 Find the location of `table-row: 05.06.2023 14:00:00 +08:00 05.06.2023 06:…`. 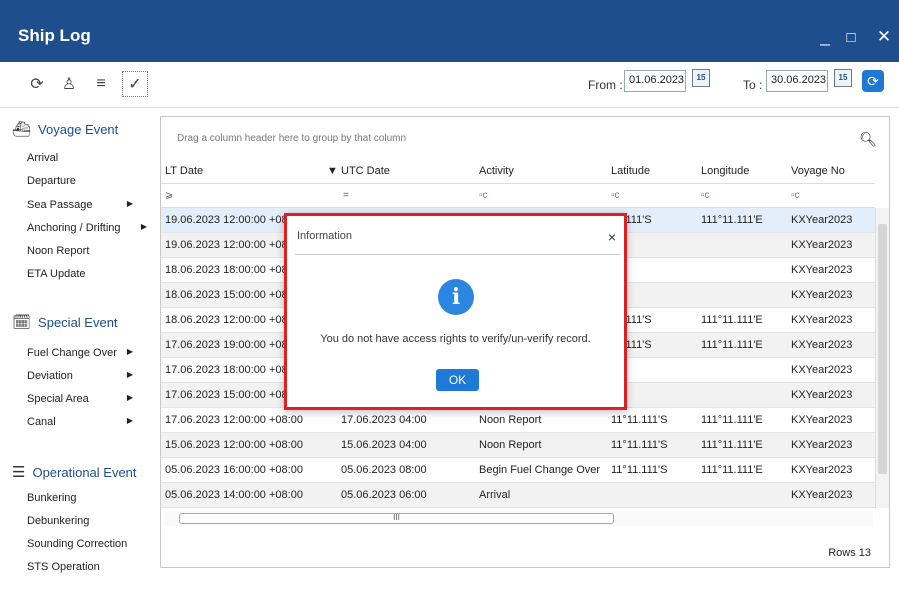

table-row: 05.06.2023 14:00:00 +08:00 05.06.2023 06:… is located at coordinates (518, 495).